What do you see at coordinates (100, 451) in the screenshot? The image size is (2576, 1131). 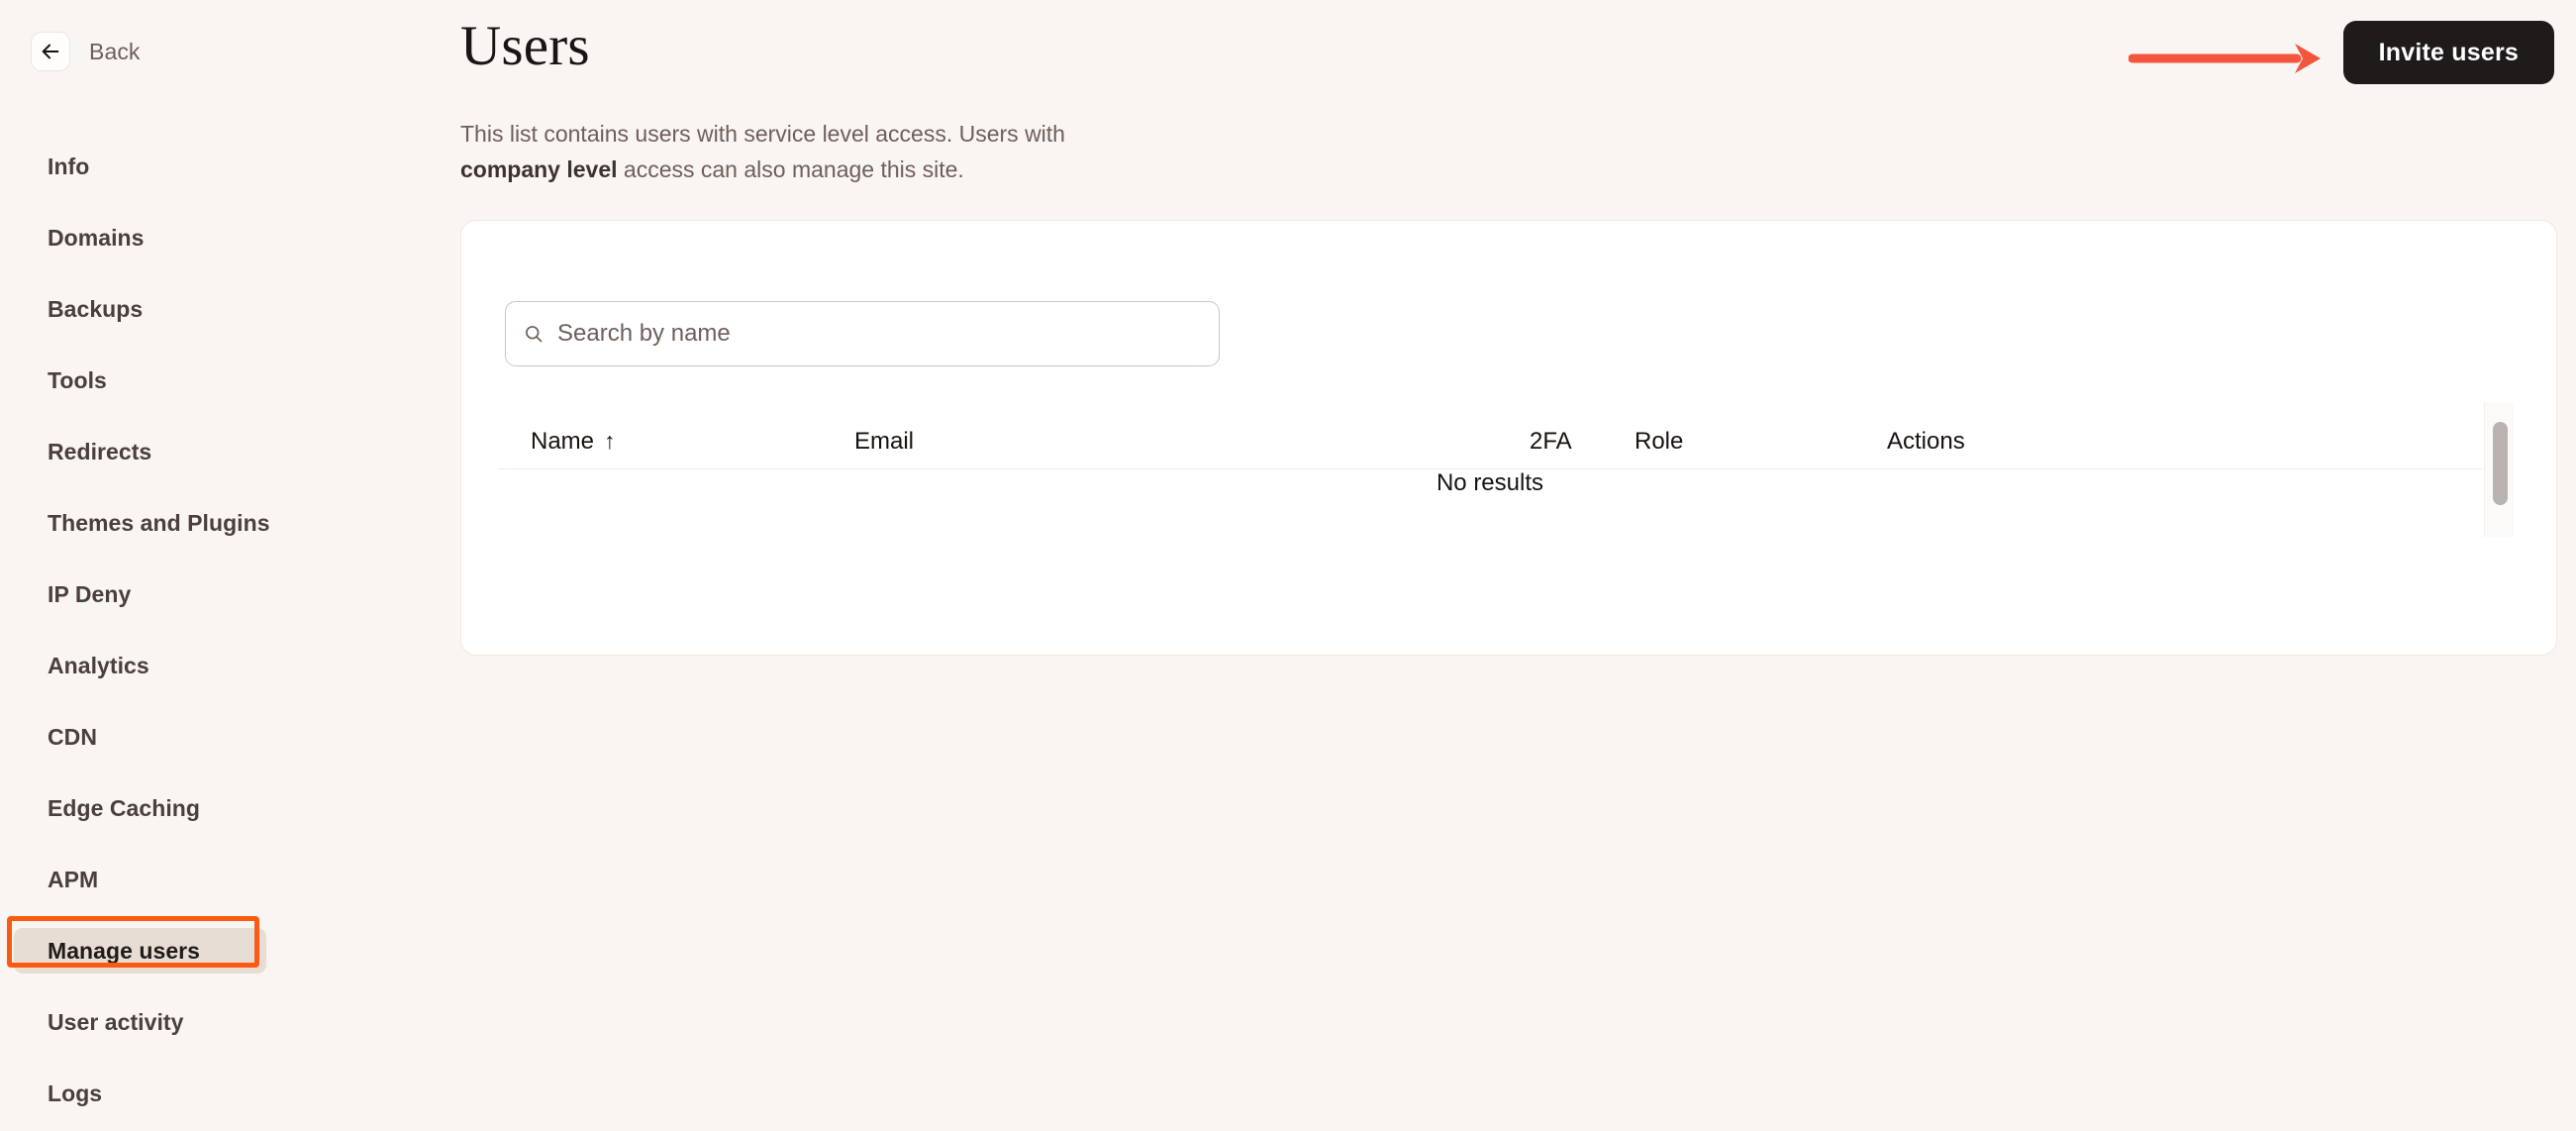 I see `sidebar-item-label: Redirects` at bounding box center [100, 451].